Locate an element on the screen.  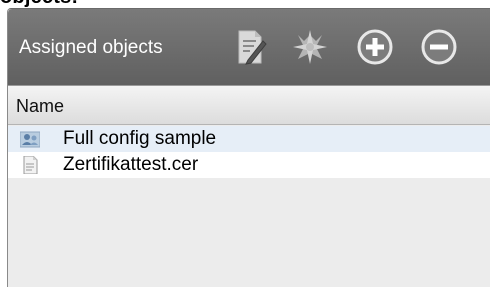
list-item-label: Full config sample is located at coordinates (140, 138).